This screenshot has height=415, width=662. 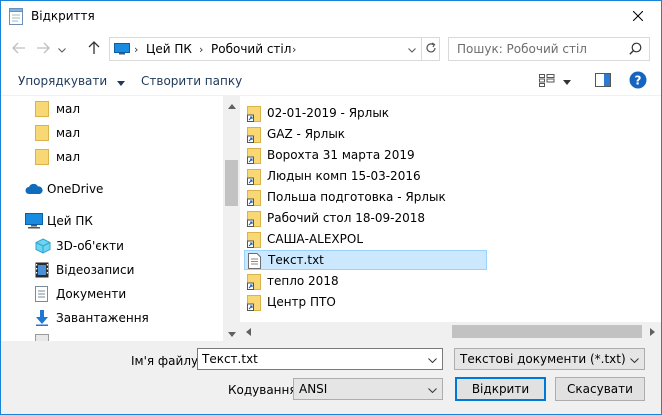 I want to click on arrow-up-icon, so click(x=94, y=49).